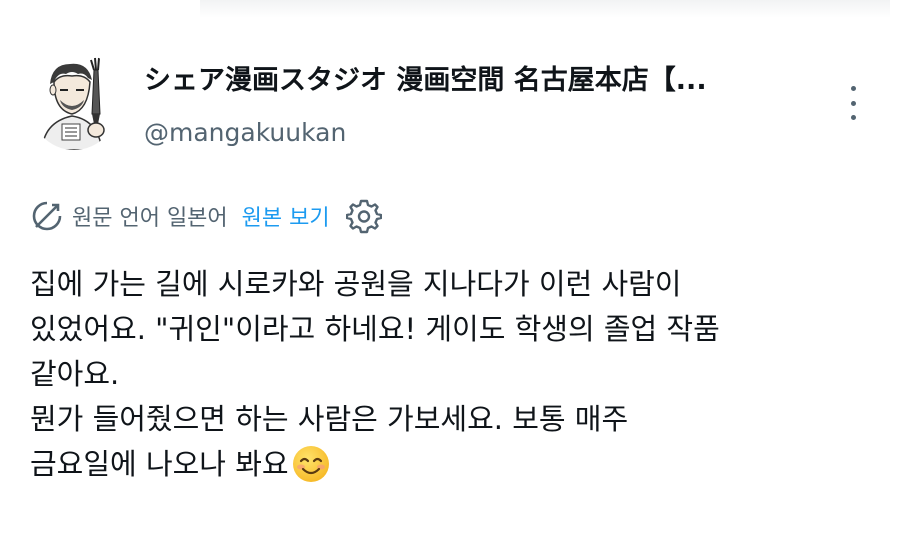  What do you see at coordinates (329, 419) in the screenshot?
I see `tweet-line: 뭔가 들어줬으면 하는 사람은 가보세요. 보통 매주` at bounding box center [329, 419].